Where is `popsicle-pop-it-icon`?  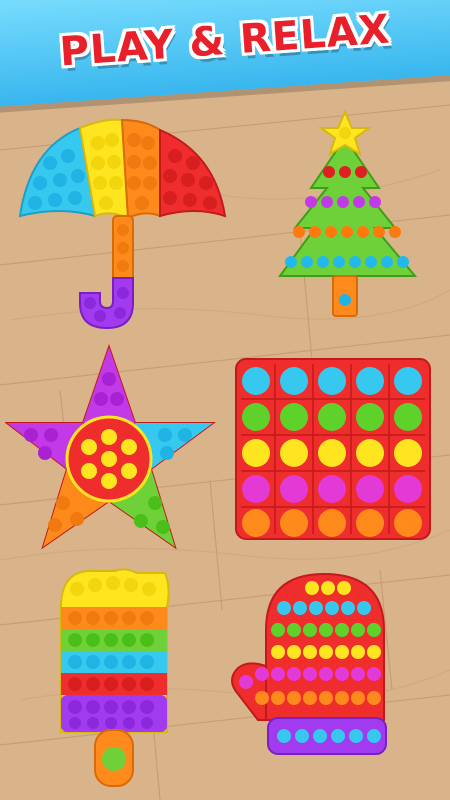
popsicle-pop-it-icon is located at coordinates (115, 679).